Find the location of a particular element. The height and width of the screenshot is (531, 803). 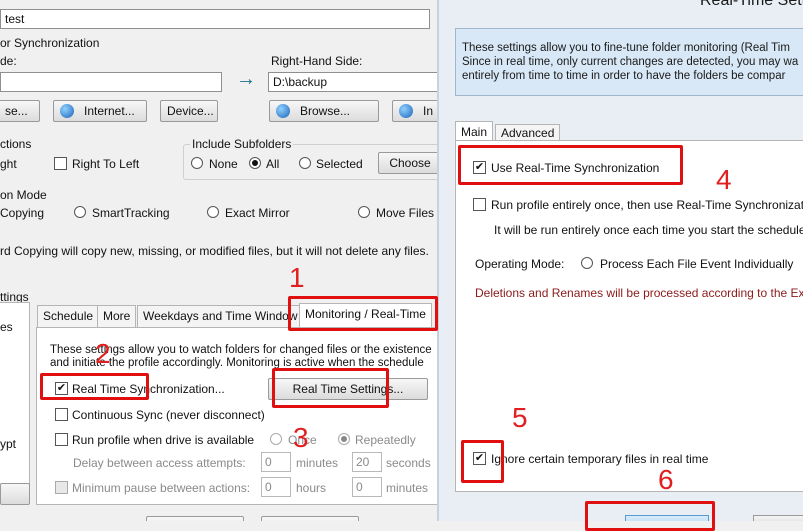

operating-mode-radio is located at coordinates (587, 263).